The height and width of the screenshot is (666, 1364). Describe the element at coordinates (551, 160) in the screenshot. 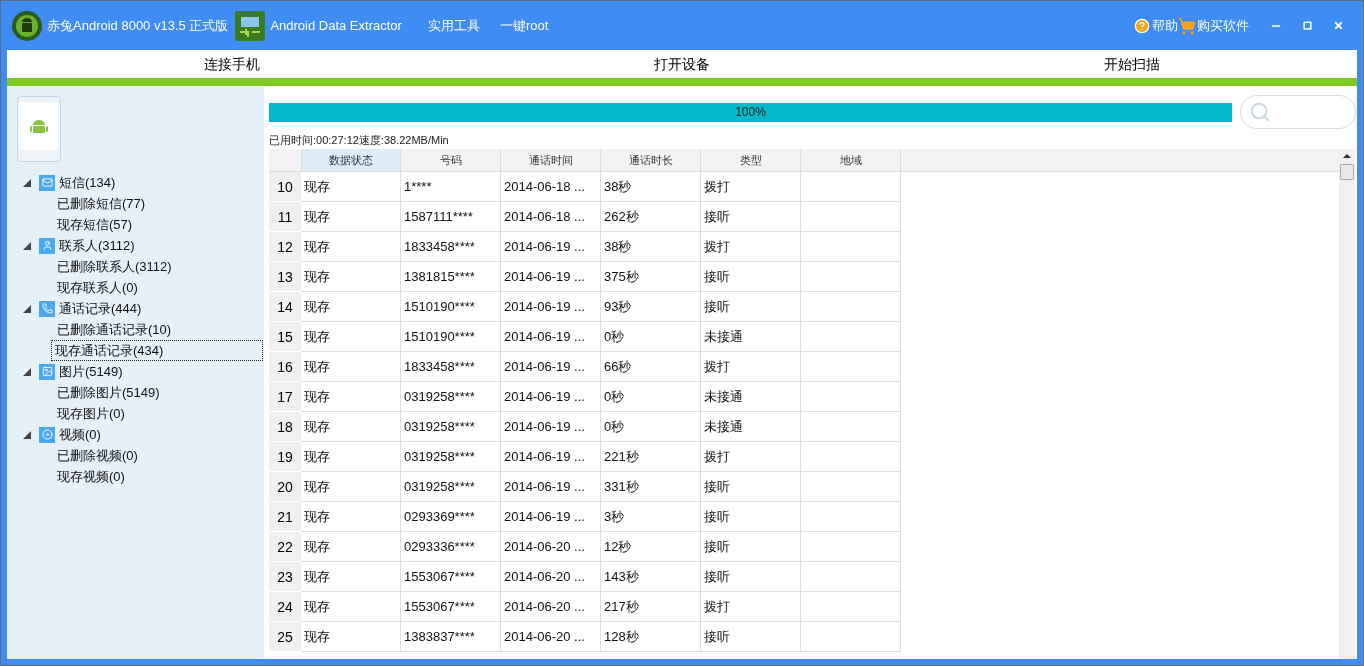

I see `column-header: 通话时间` at that location.